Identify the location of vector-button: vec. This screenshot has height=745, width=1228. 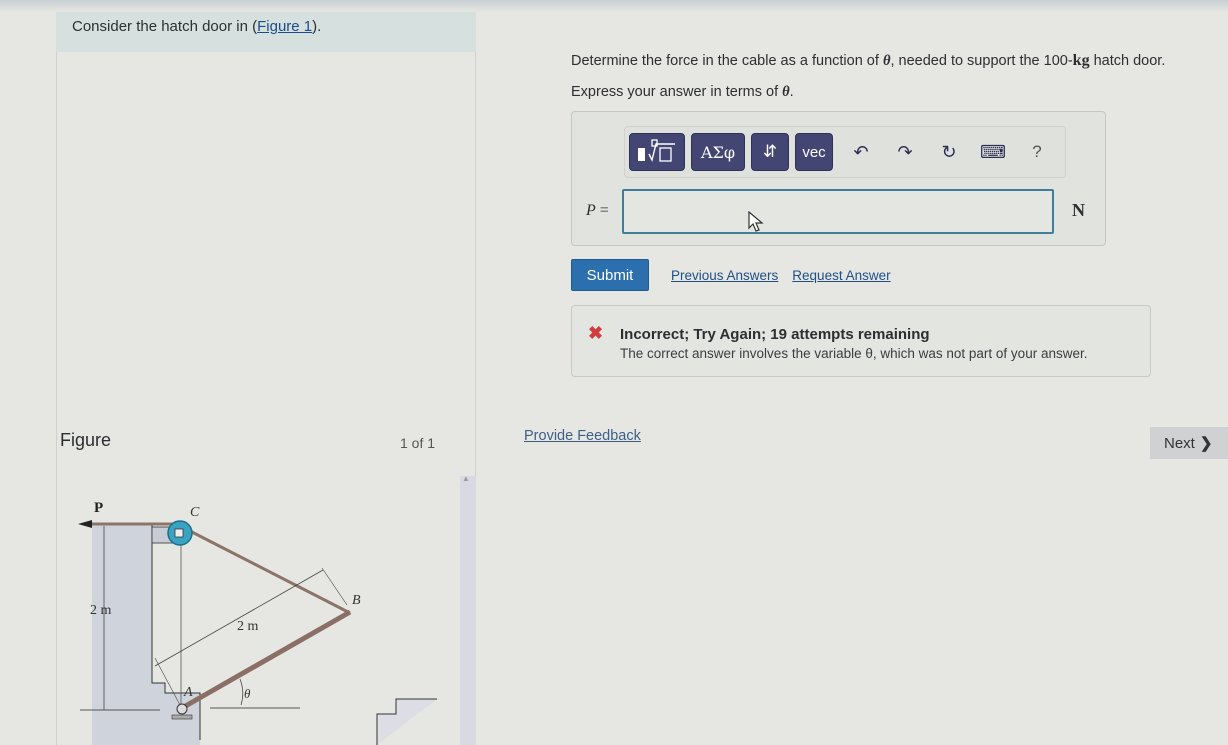
(814, 152).